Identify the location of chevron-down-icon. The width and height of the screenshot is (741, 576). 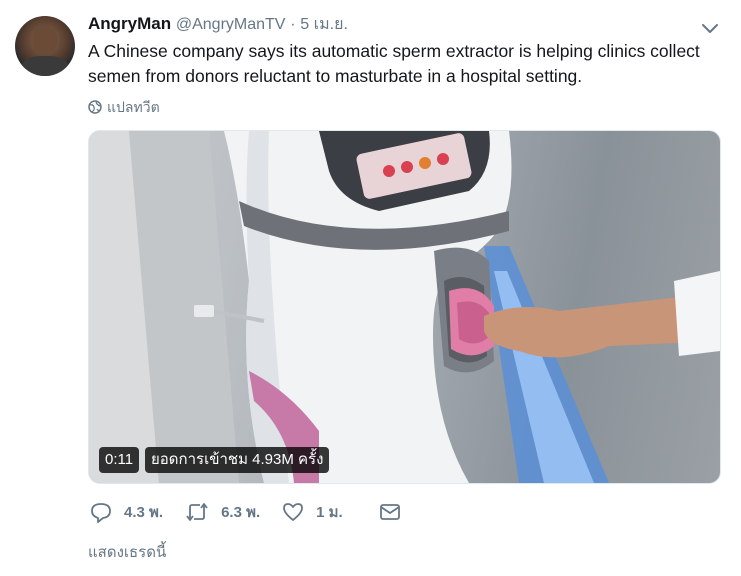
(710, 28).